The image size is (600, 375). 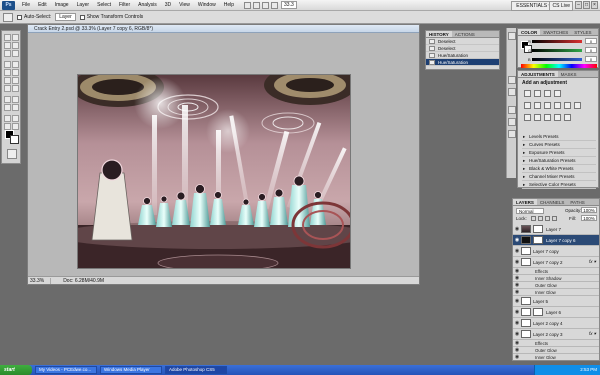 I want to click on lock-pixels-icon, so click(x=540, y=218).